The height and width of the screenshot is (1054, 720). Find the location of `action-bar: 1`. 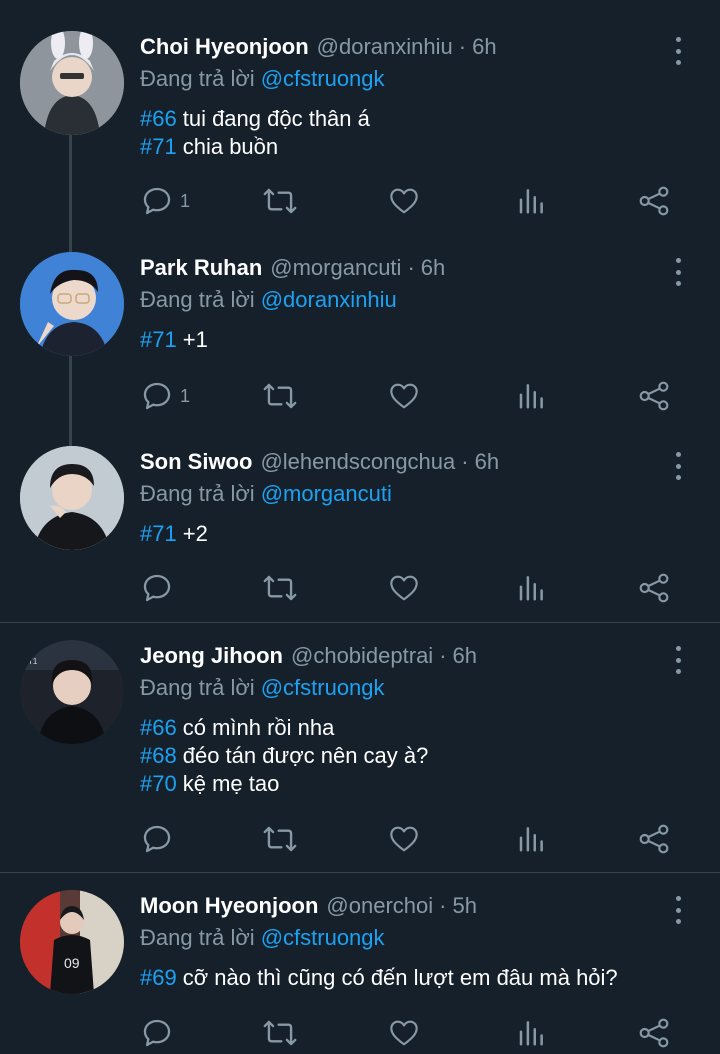

action-bar: 1 is located at coordinates (410, 201).